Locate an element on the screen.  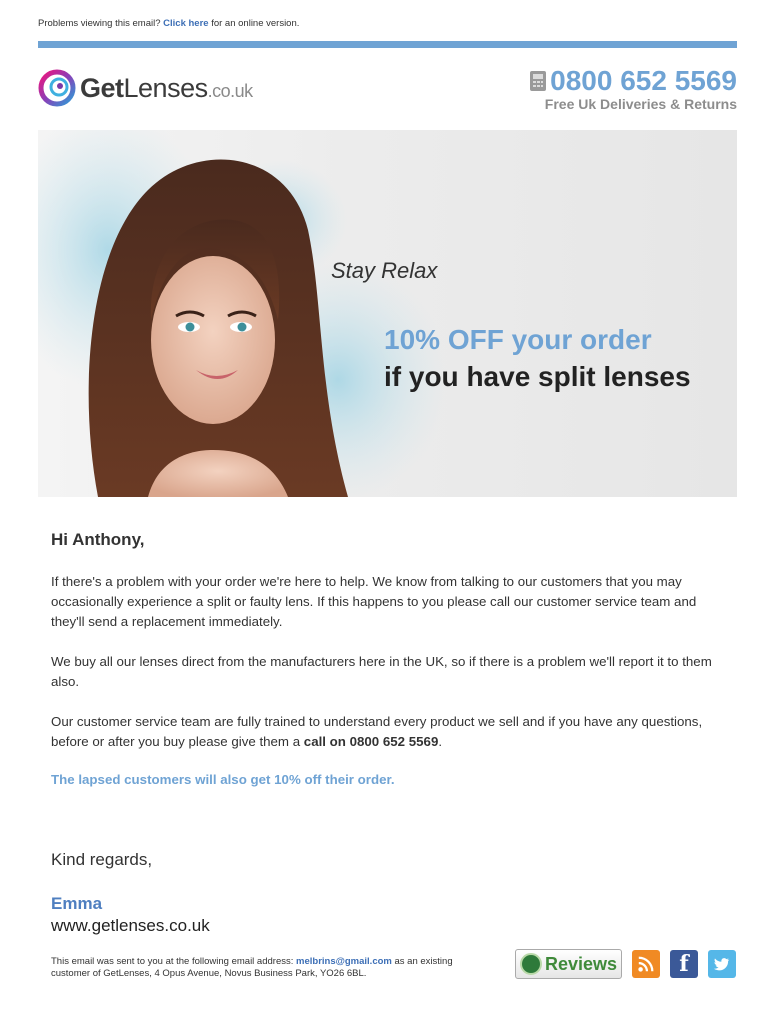
website-link: www.getlenses.co.uk is located at coordinates (130, 926).